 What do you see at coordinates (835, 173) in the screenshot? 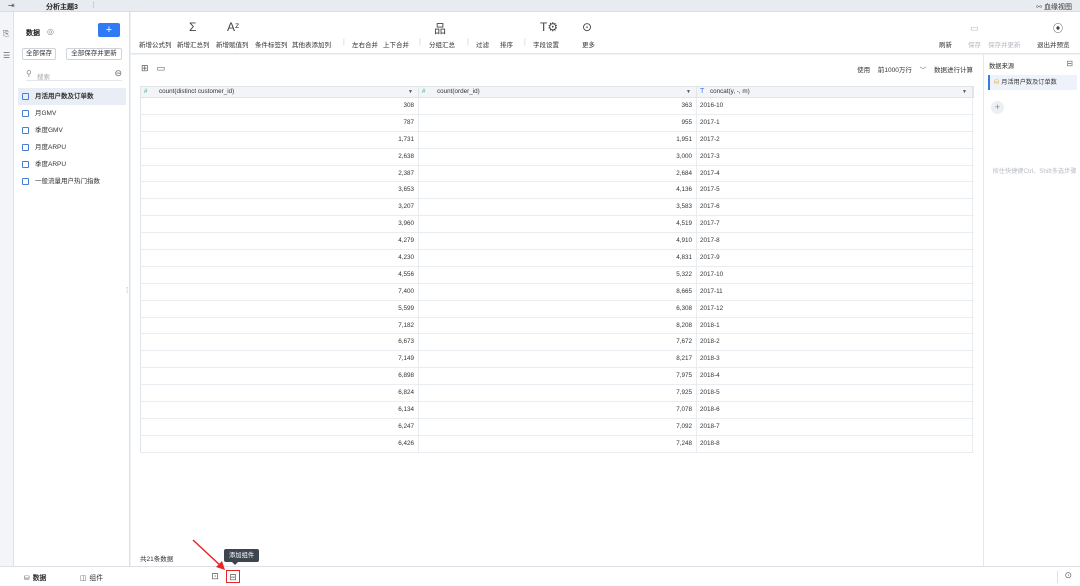
I see `table-cell: 2017-4` at bounding box center [835, 173].